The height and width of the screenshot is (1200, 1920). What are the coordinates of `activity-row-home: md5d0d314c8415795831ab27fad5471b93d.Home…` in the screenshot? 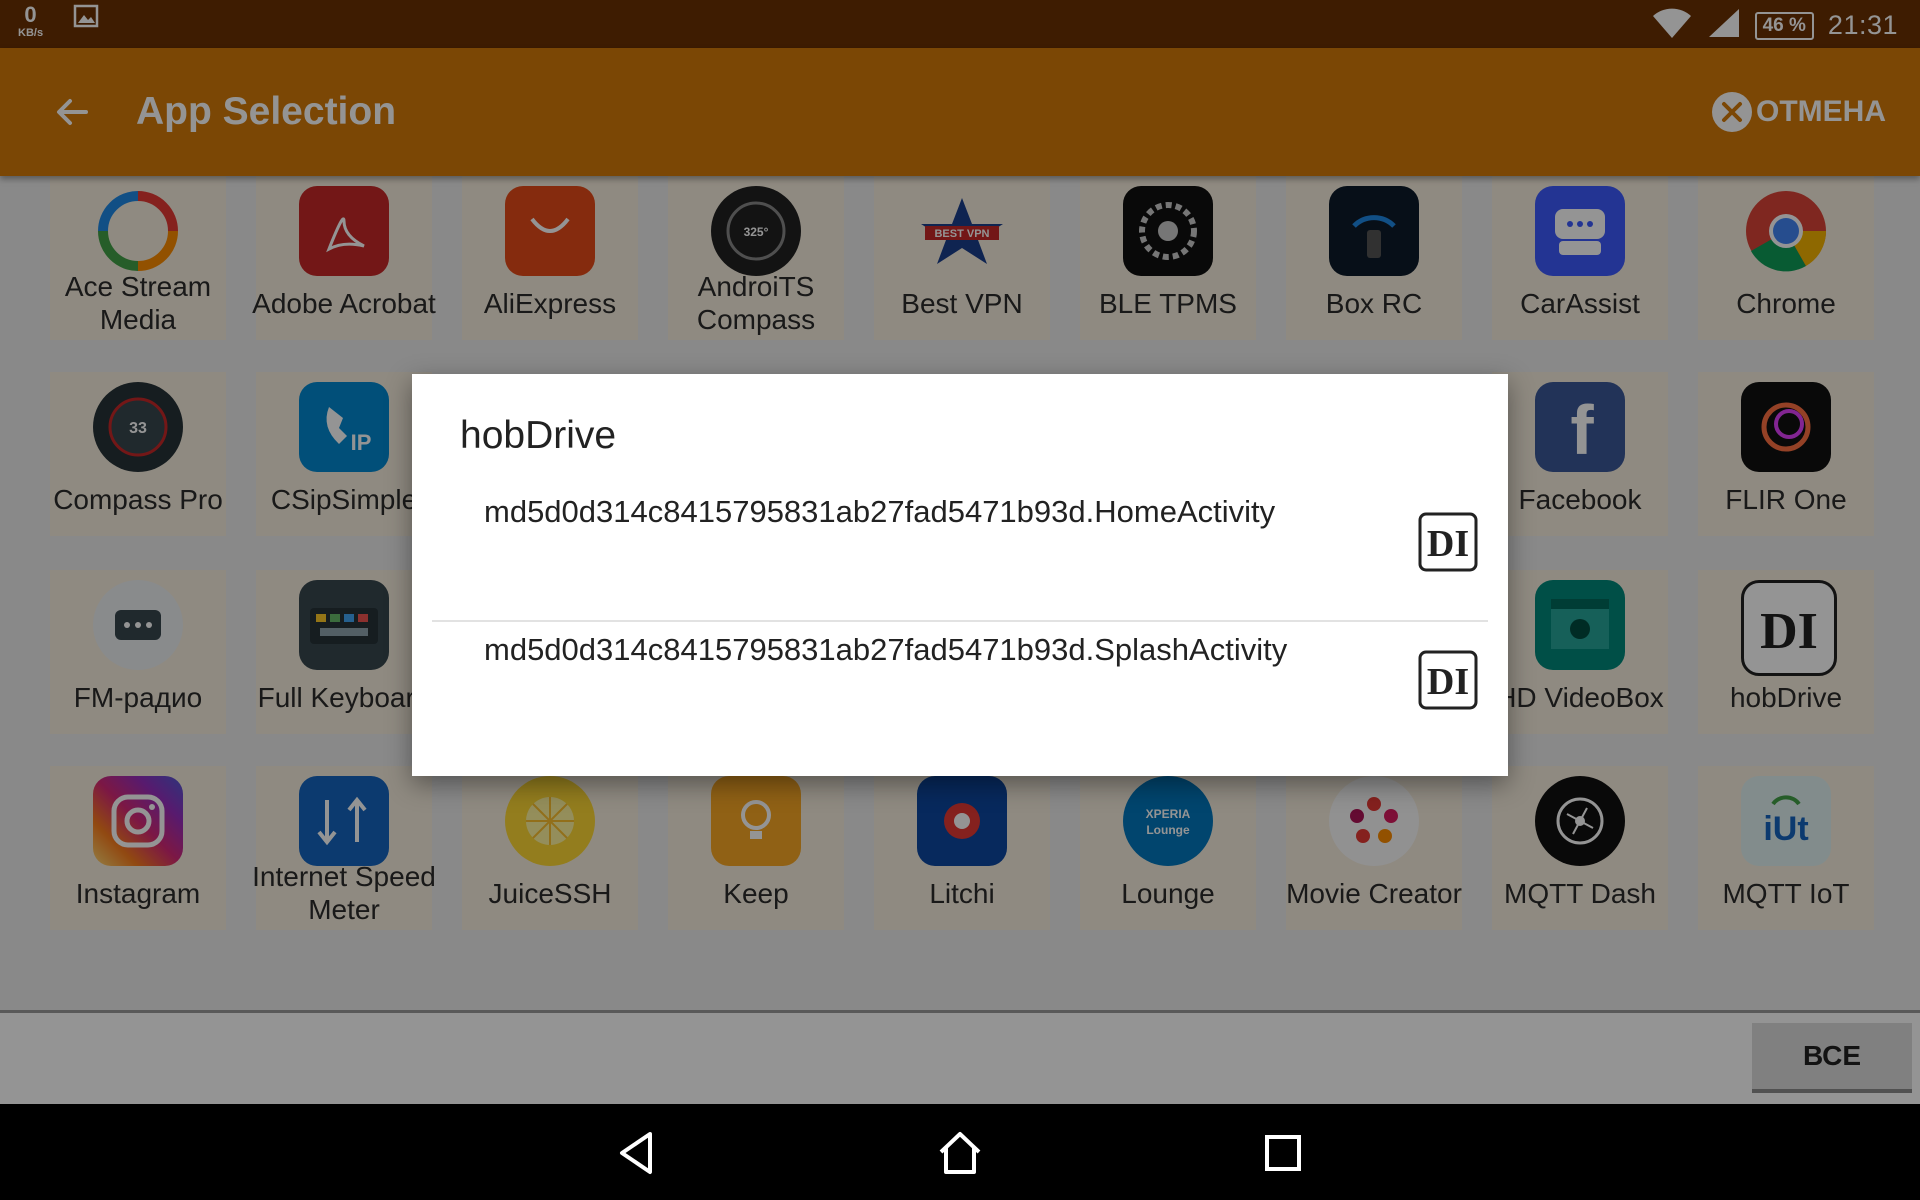 It's located at (960, 551).